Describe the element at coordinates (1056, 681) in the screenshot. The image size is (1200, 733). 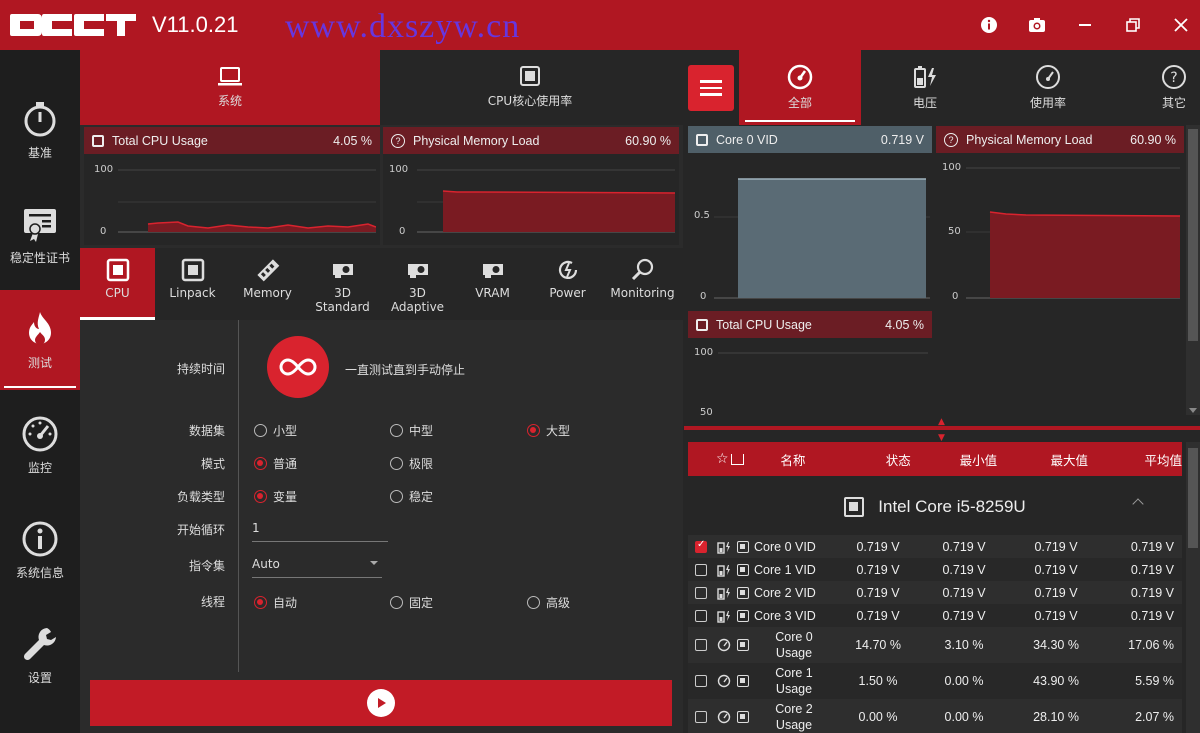
I see `sensor-max: 43.90 %` at that location.